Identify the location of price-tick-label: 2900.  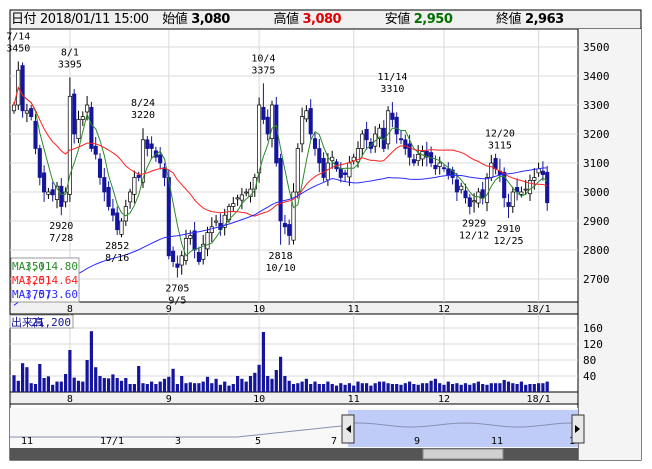
(596, 221).